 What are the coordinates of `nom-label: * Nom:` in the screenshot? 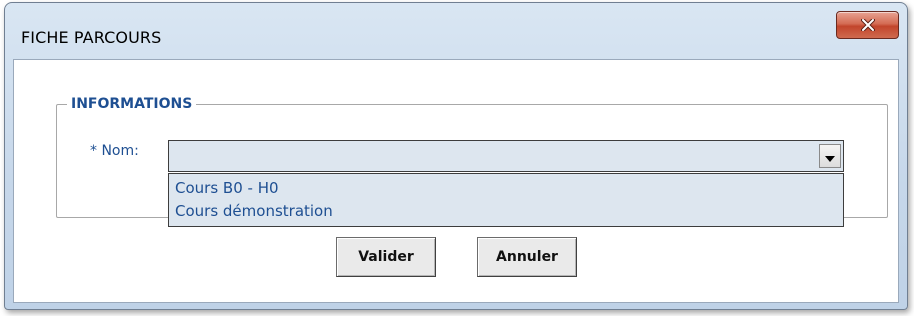 It's located at (114, 151).